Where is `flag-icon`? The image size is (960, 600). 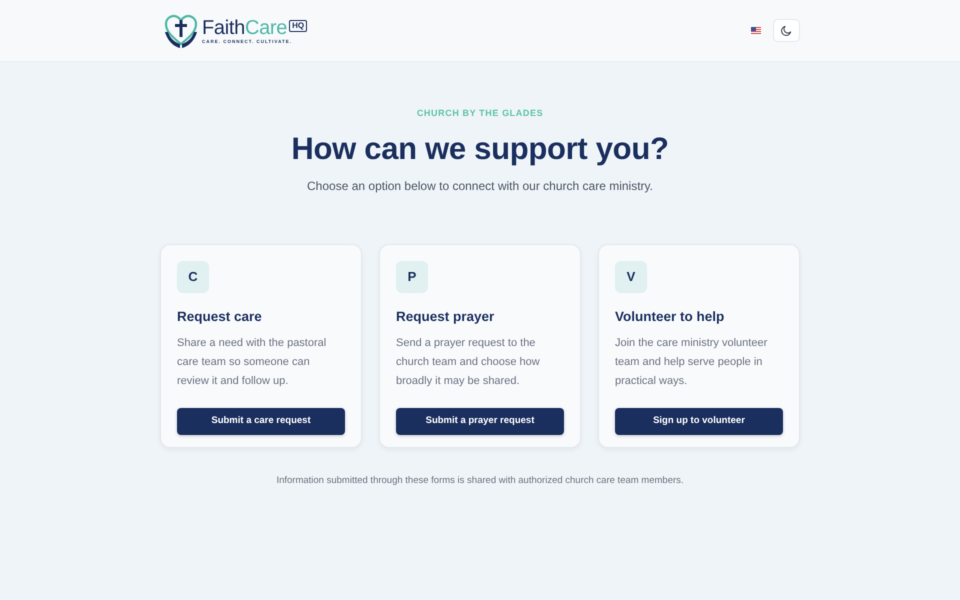
flag-icon is located at coordinates (756, 30).